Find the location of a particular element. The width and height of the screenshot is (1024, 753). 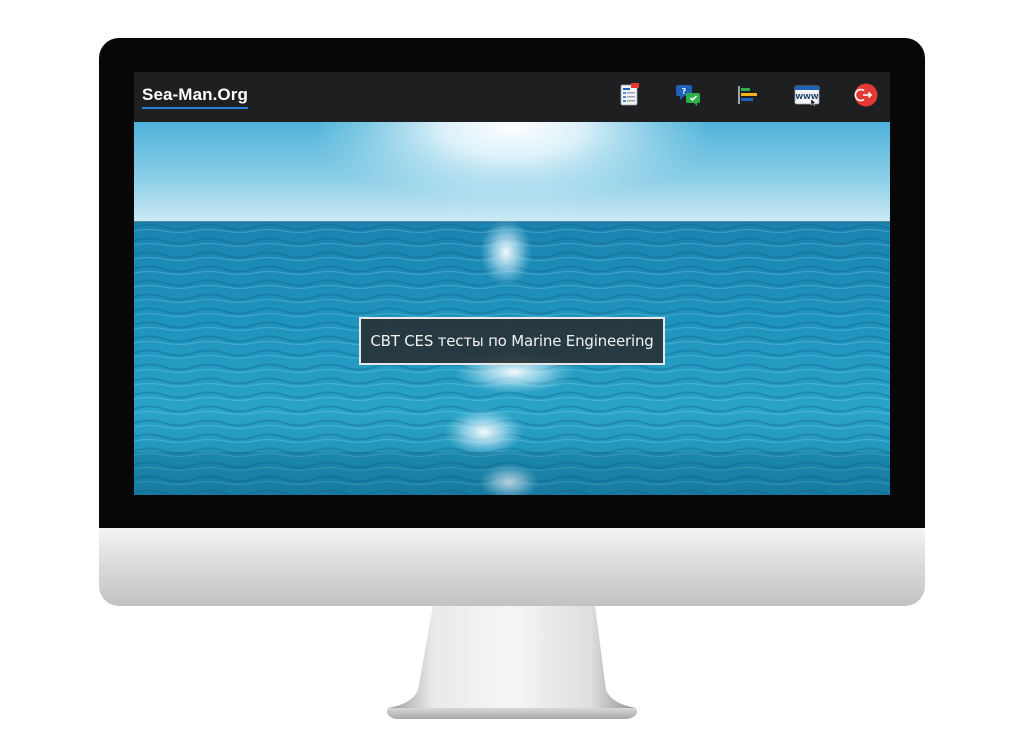

www-icon: WWW is located at coordinates (807, 95).